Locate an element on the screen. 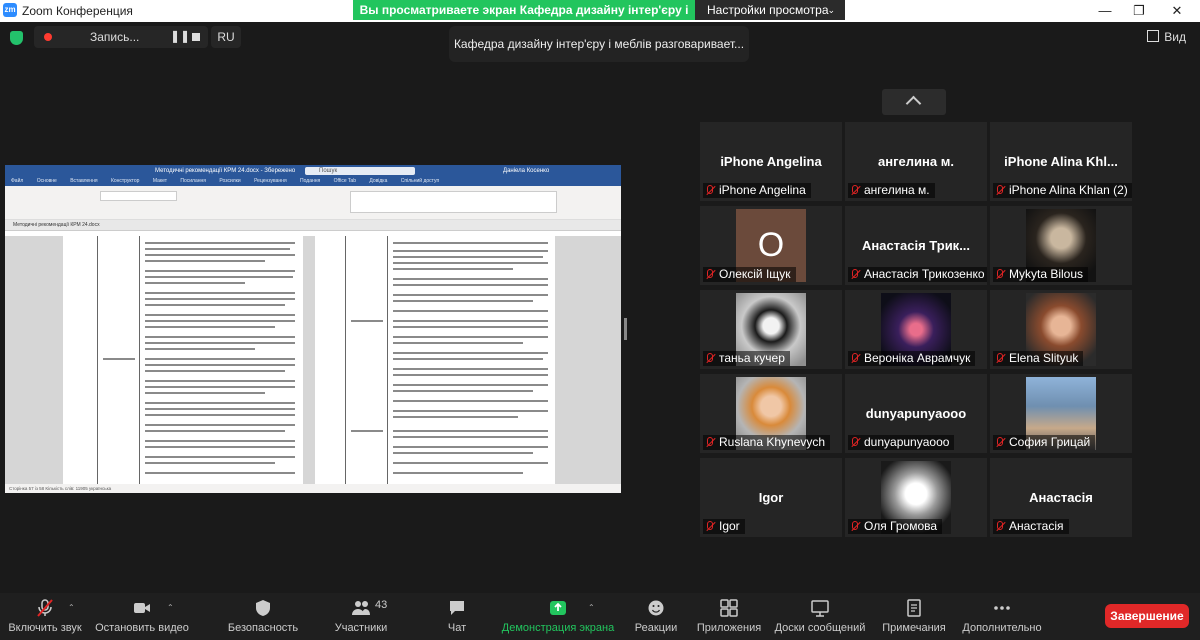 This screenshot has height=640, width=1200. pause-recording-button: ❚❚ is located at coordinates (180, 36).